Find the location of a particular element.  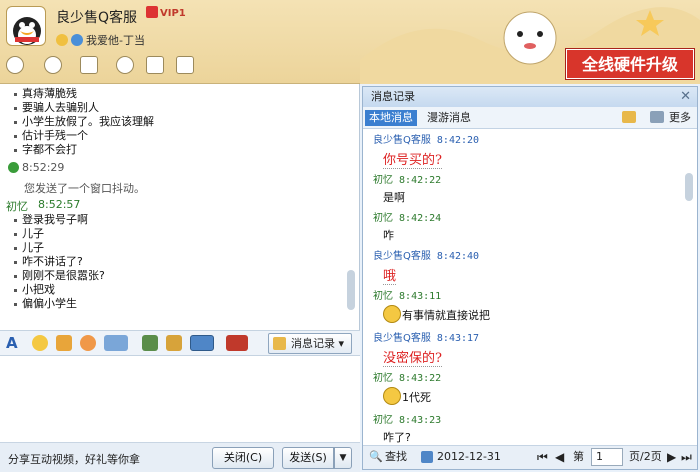

record-text: 1代死 is located at coordinates (416, 397).